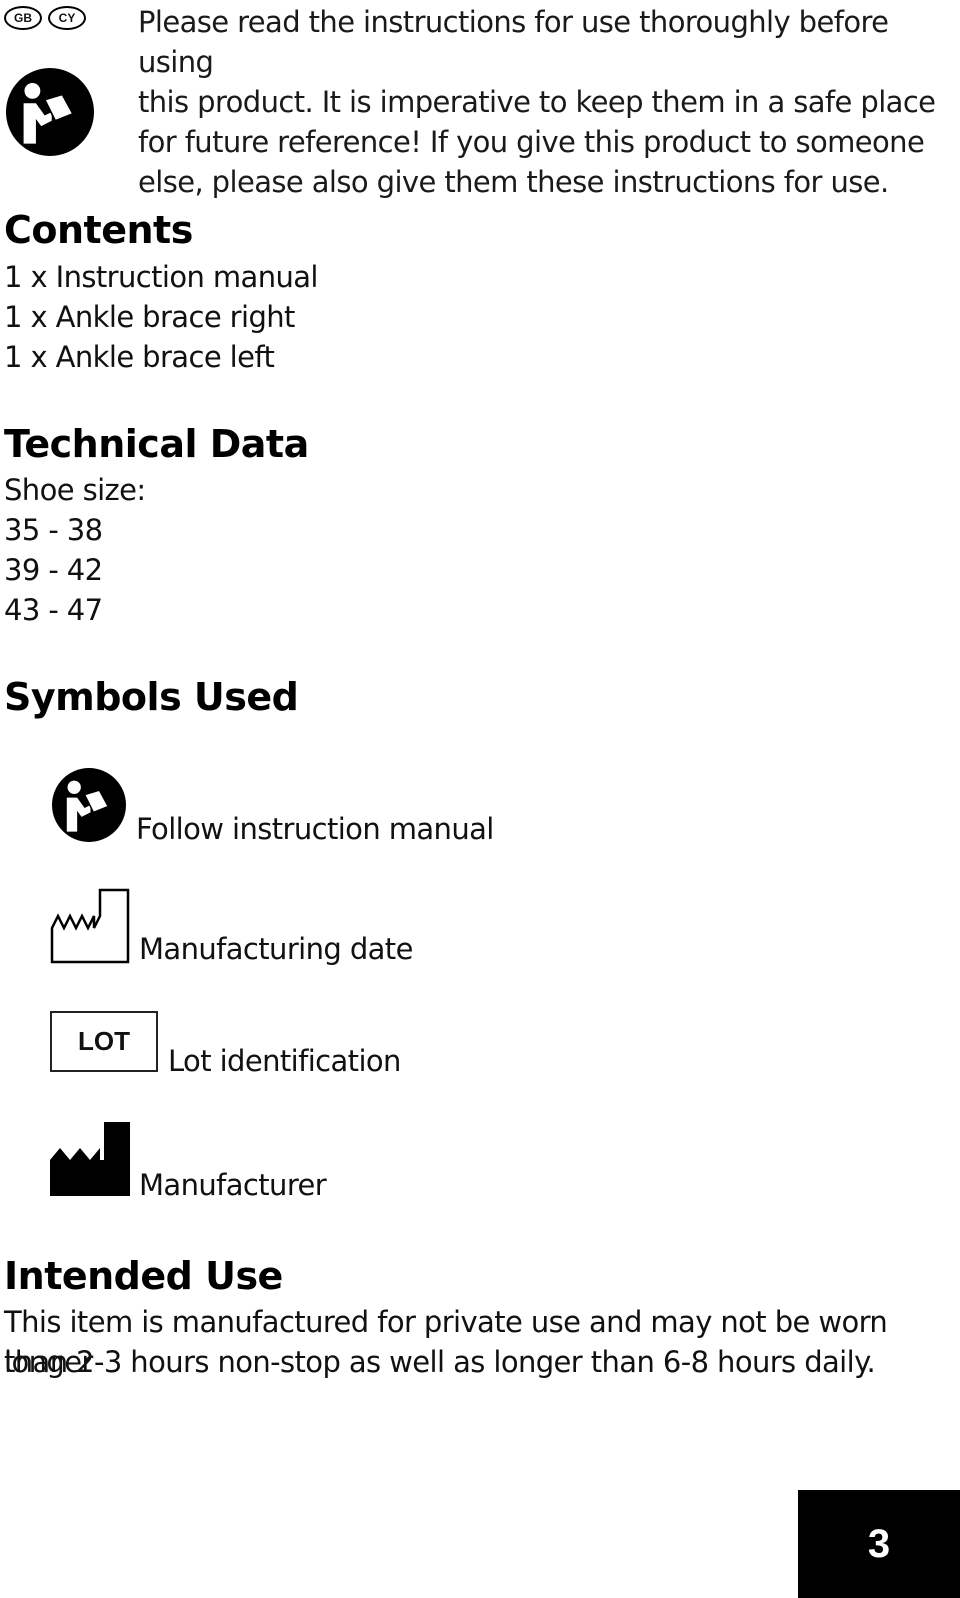  Describe the element at coordinates (90, 926) in the screenshot. I see `manufacturing-date-icon` at that location.